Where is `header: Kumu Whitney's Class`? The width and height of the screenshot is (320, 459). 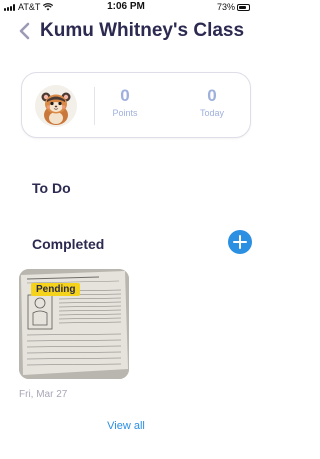 header: Kumu Whitney's Class is located at coordinates (126, 31).